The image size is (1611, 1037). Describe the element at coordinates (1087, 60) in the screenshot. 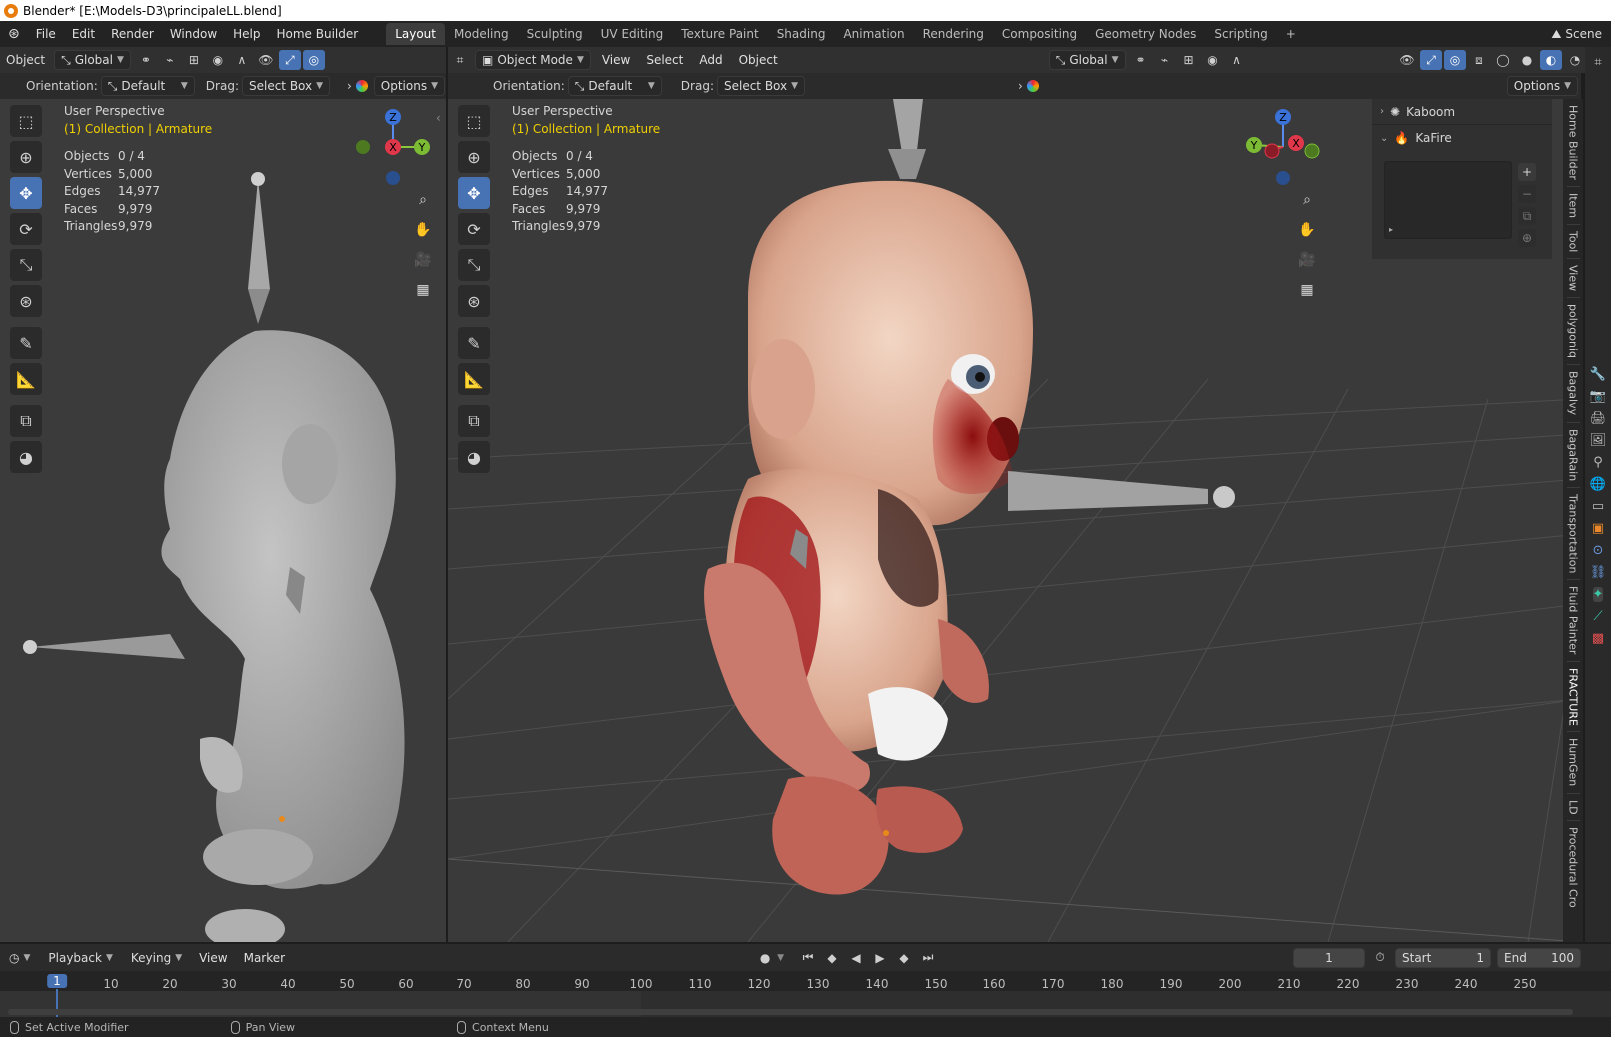

I see `right-transform-orientation: ⤡ Global ▼` at that location.